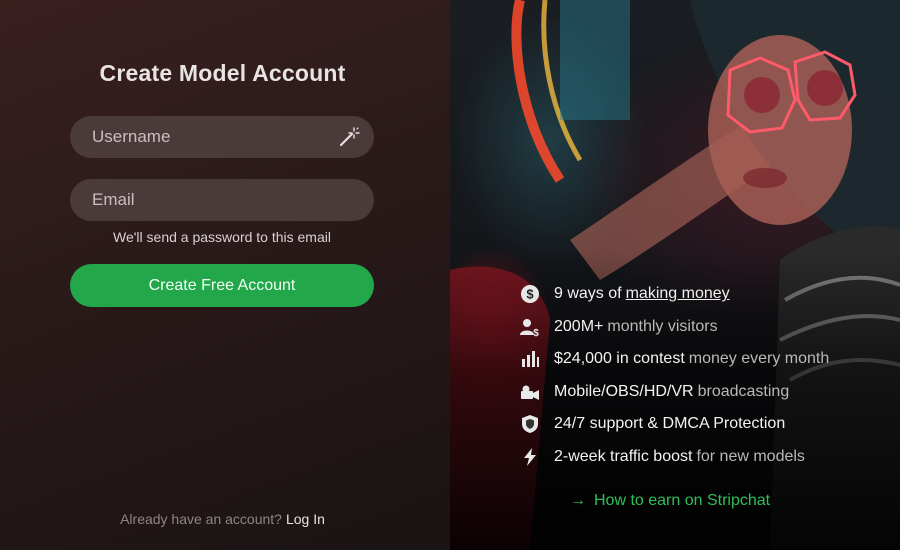 The image size is (900, 550). Describe the element at coordinates (623, 456) in the screenshot. I see `feature-text: 2-week traffic boost` at that location.